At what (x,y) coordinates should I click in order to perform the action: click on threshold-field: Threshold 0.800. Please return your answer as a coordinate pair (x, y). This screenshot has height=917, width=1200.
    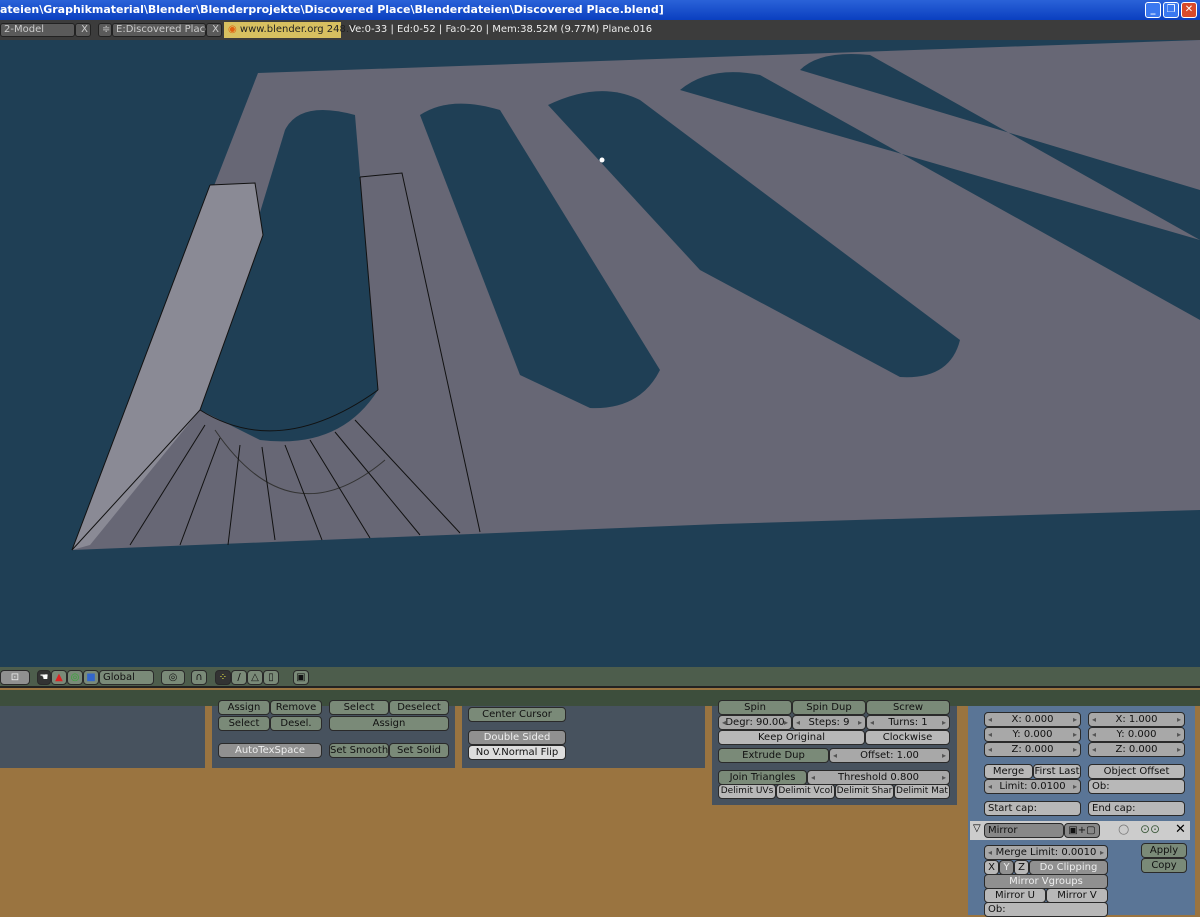
    Looking at the image, I should click on (878, 777).